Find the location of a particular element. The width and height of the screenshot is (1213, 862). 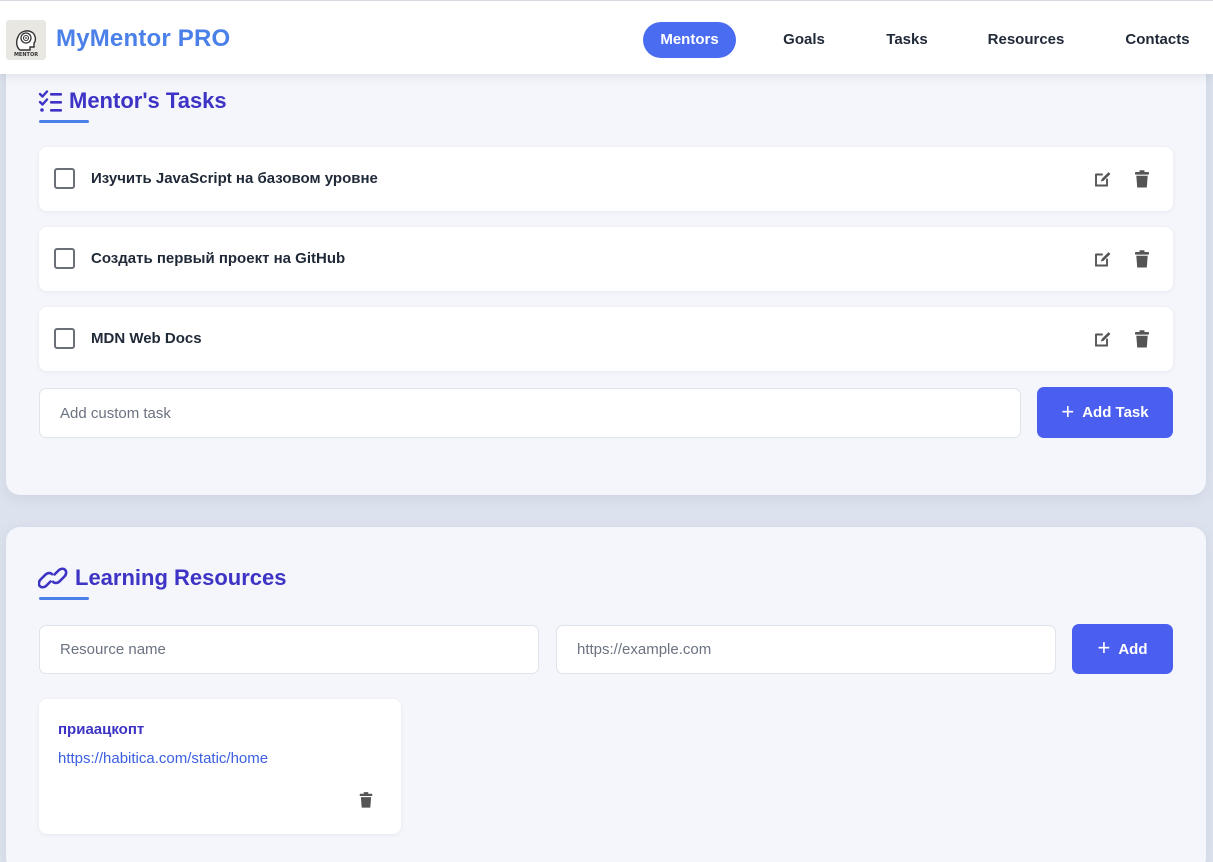

nav-resources: Resources is located at coordinates (1026, 40).